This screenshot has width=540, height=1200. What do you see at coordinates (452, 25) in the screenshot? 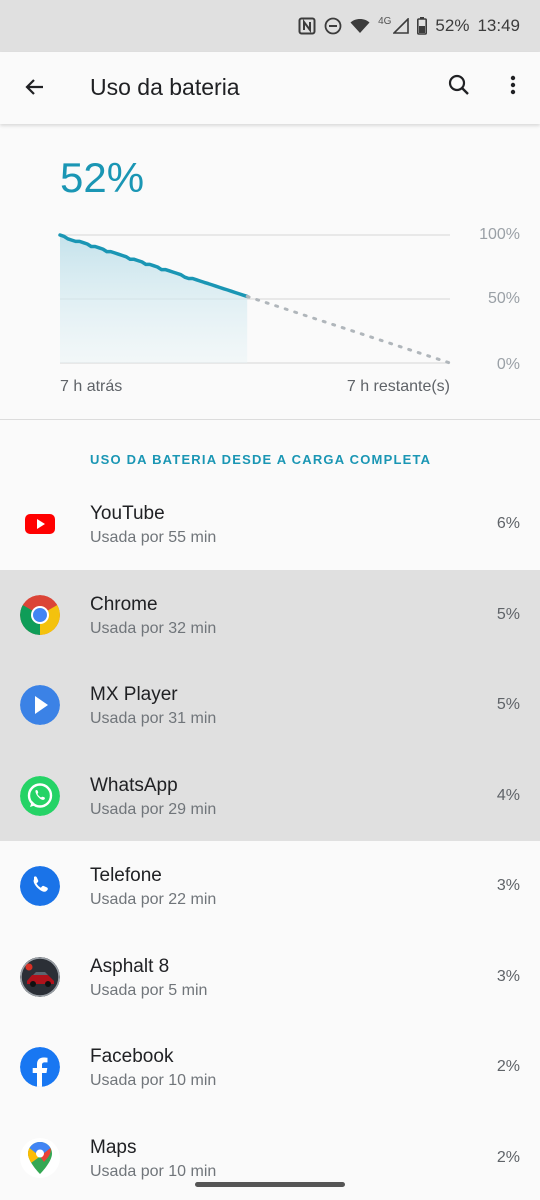
I see `battery-percent: 52%` at bounding box center [452, 25].